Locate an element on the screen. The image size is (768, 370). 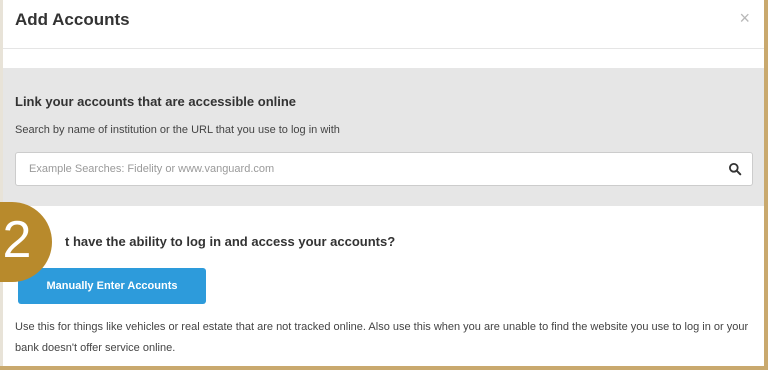
dialog-header: Add Accounts × is located at coordinates (383, 24).